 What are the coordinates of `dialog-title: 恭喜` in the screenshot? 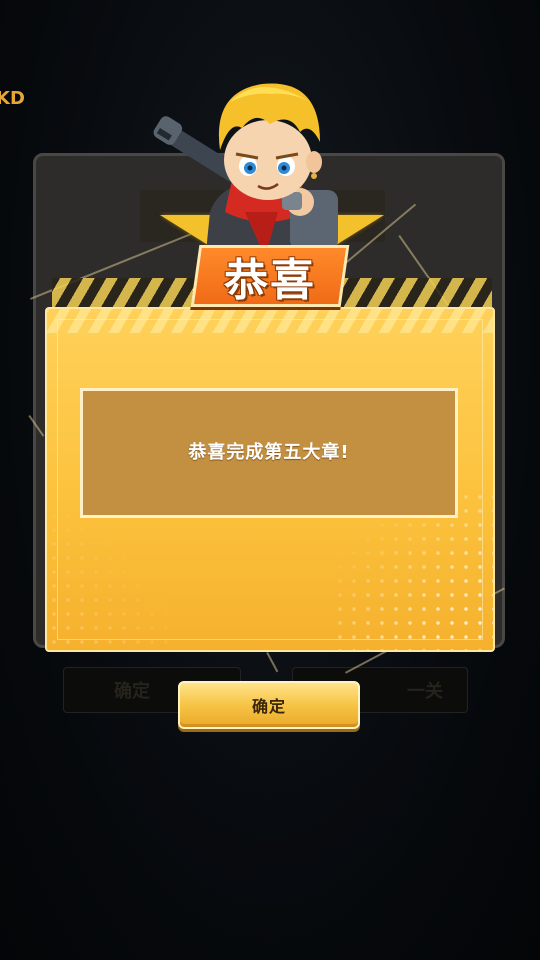 It's located at (270, 280).